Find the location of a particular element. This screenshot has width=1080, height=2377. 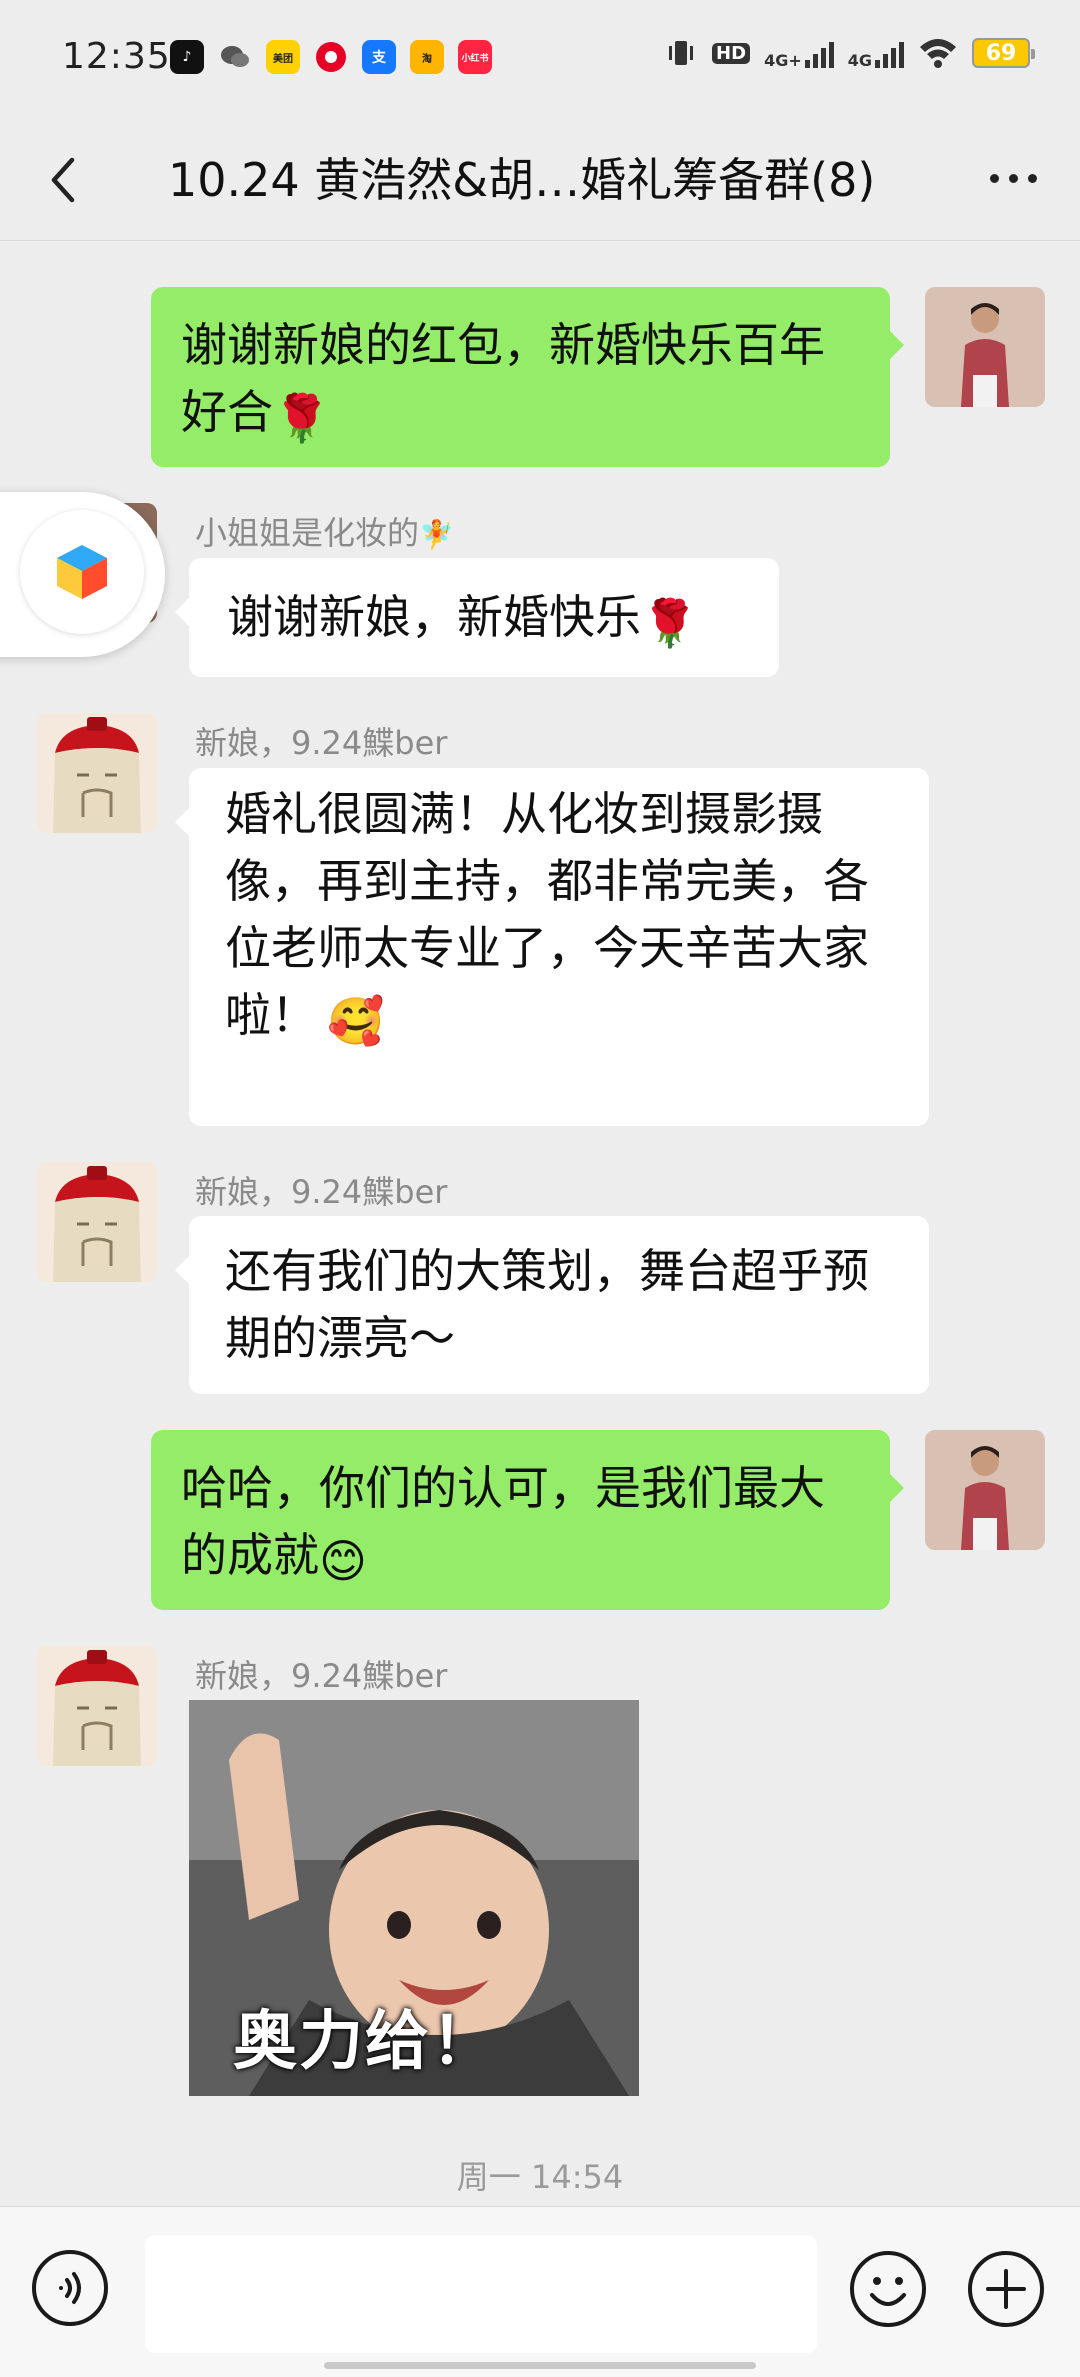

taobao-icon: 淘 is located at coordinates (427, 57).